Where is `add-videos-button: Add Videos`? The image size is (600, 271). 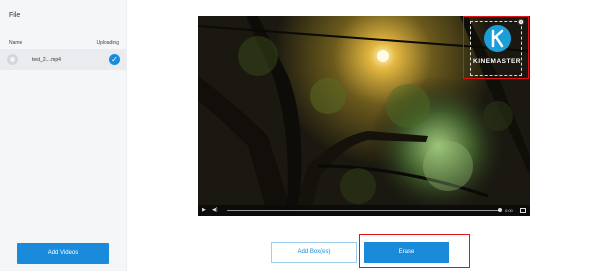 add-videos-button: Add Videos is located at coordinates (63, 253).